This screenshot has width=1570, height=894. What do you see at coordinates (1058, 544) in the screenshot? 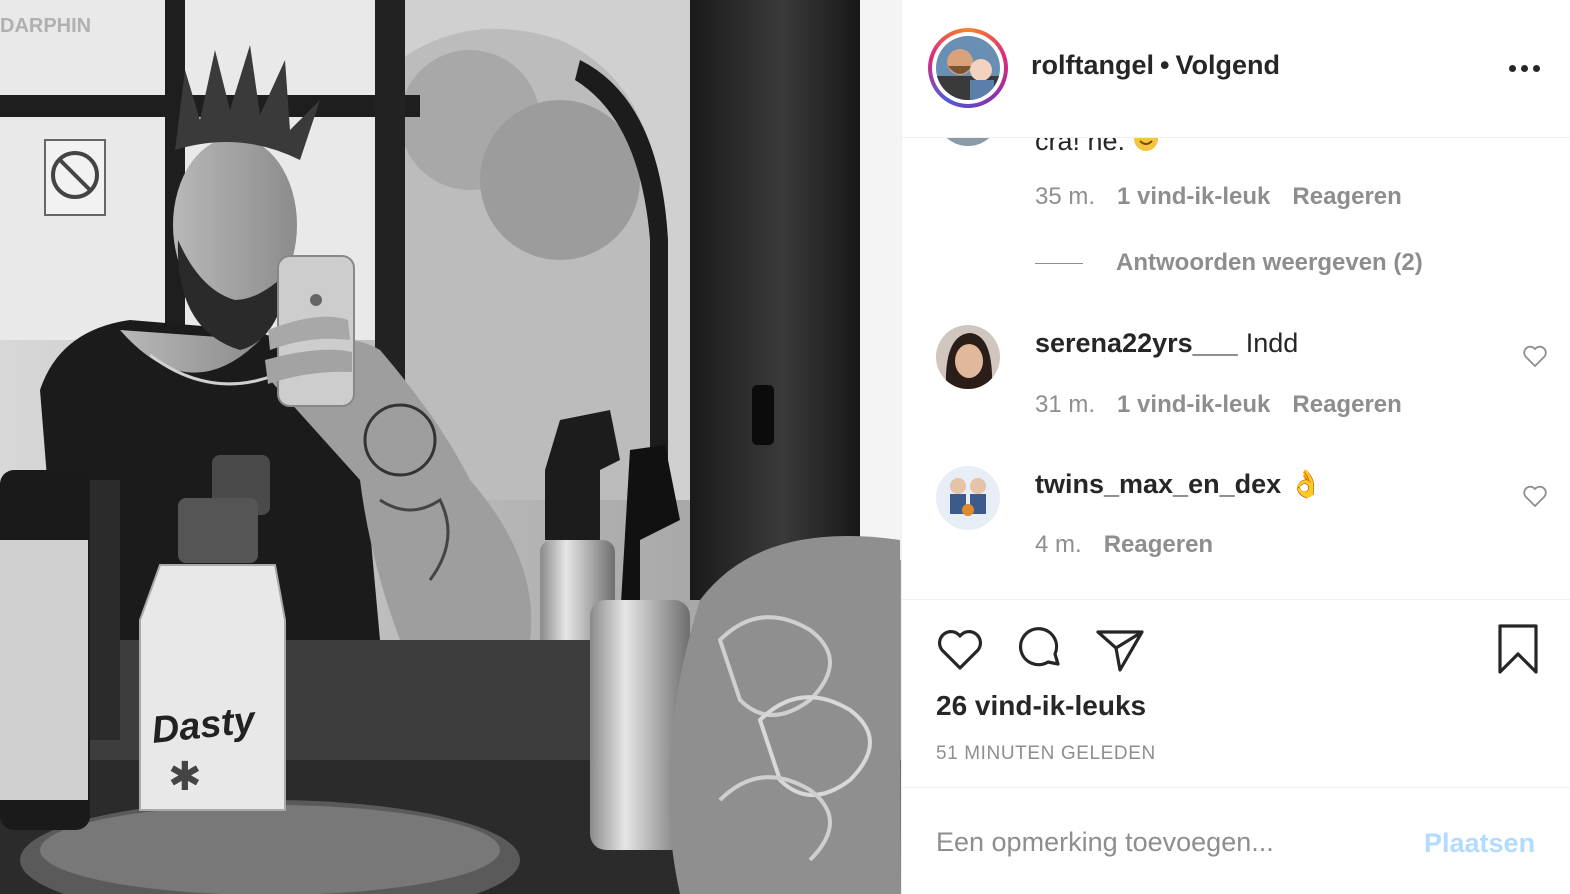
I see `comment-time: 4 m.` at bounding box center [1058, 544].